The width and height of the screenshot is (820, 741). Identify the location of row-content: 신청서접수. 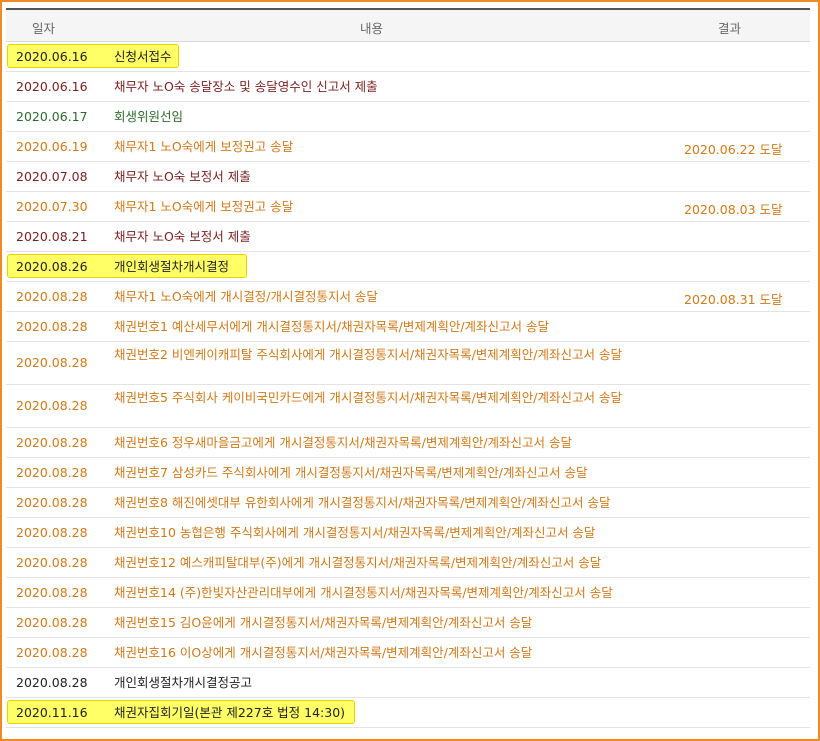
(143, 56).